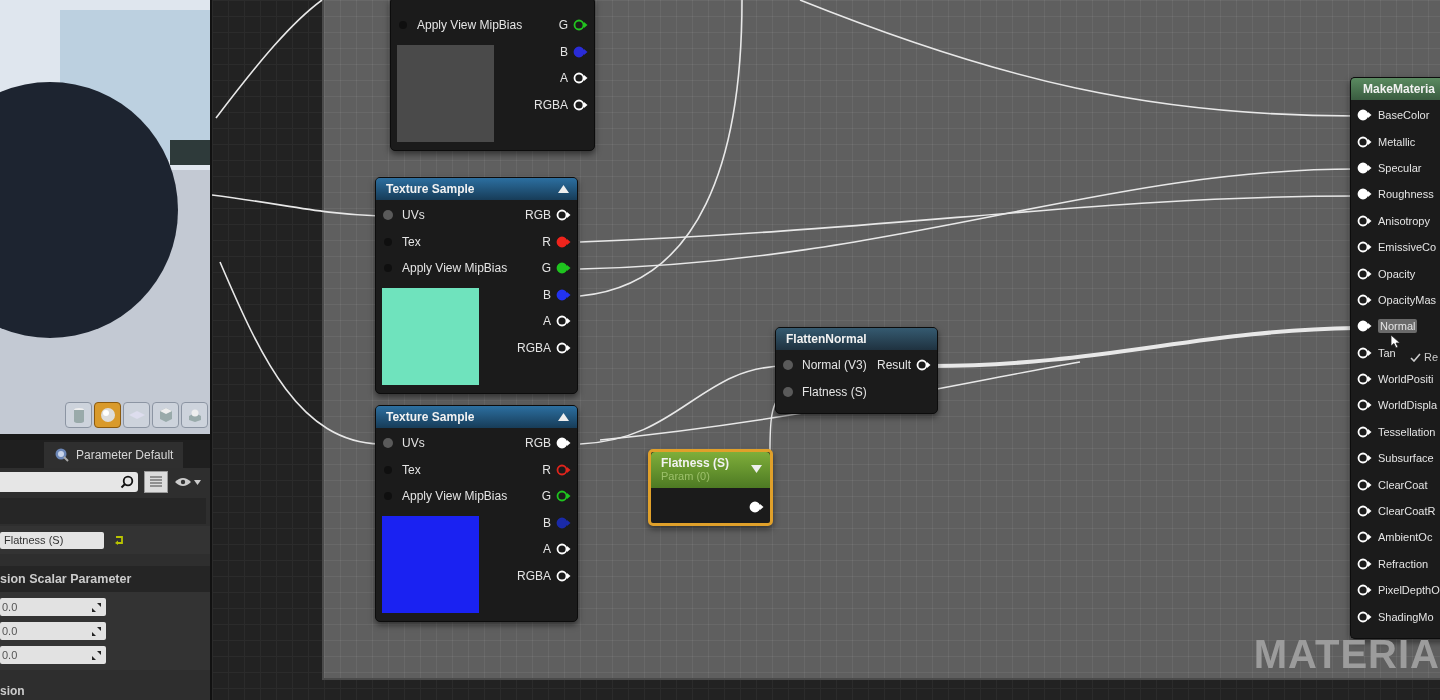 Image resolution: width=1440 pixels, height=700 pixels. What do you see at coordinates (1406, 458) in the screenshot?
I see `pin-label: Subsurface` at bounding box center [1406, 458].